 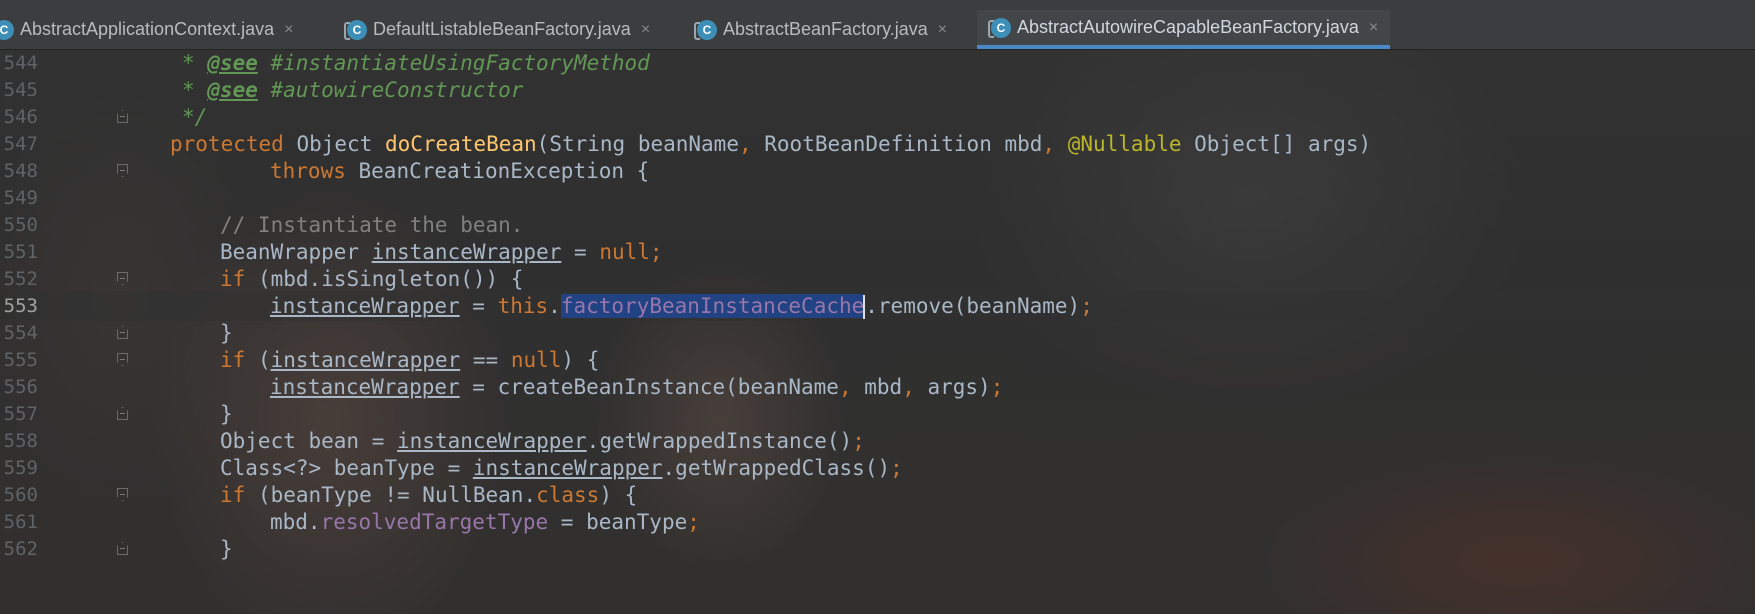 I want to click on line-number: 549, so click(x=19, y=198).